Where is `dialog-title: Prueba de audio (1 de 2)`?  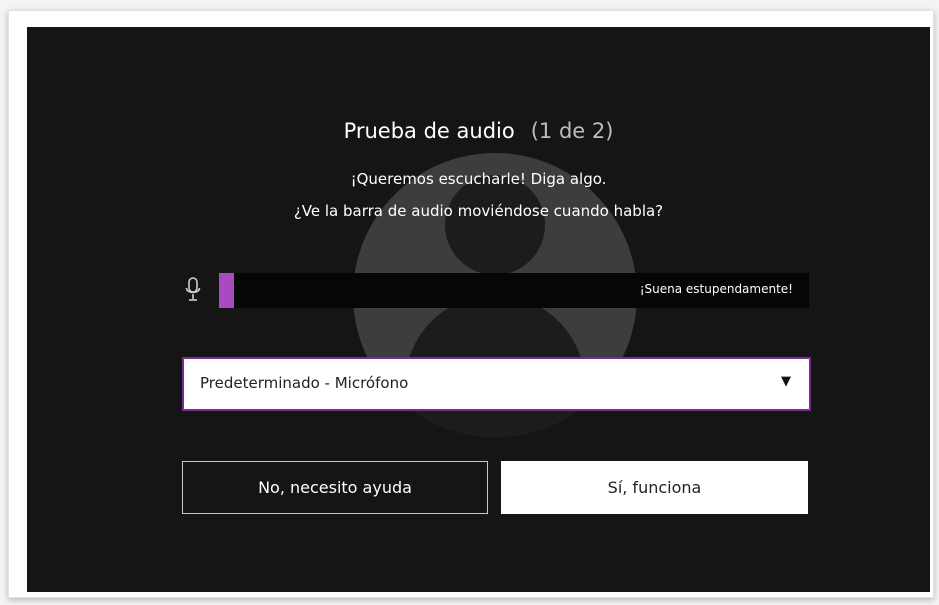
dialog-title: Prueba de audio (1 de 2) is located at coordinates (478, 131).